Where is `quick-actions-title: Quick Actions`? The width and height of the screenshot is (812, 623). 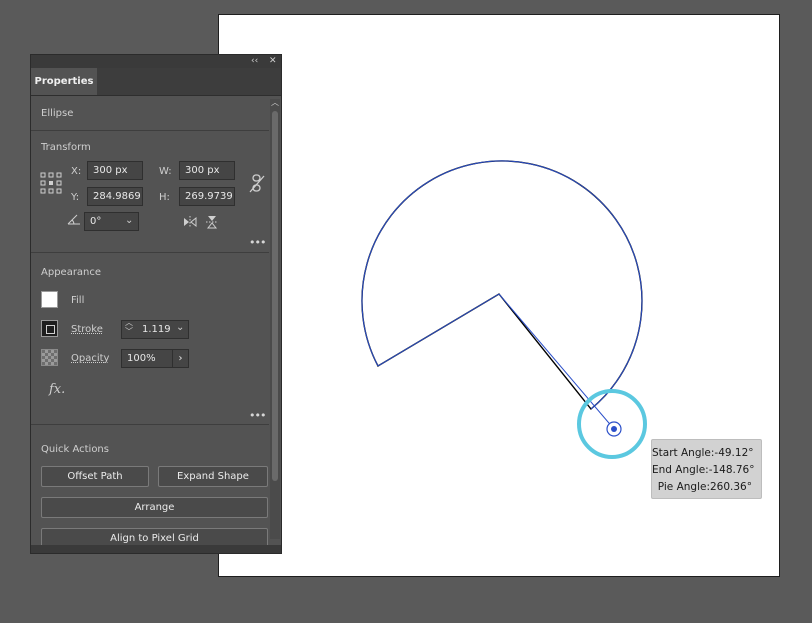
quick-actions-title: Quick Actions is located at coordinates (75, 449).